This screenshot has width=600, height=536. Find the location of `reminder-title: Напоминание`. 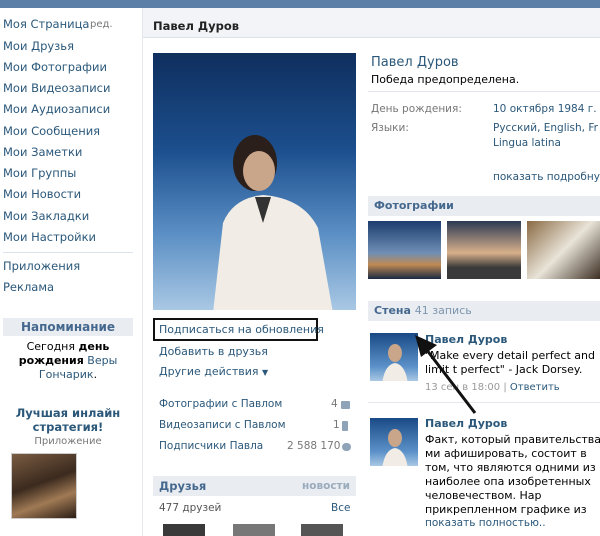

reminder-title: Напоминание is located at coordinates (68, 327).